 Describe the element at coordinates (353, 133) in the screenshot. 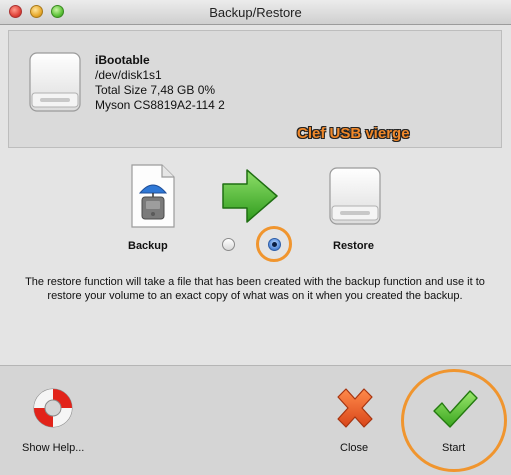

I see `usb-annotation-label: Clef USB vierge` at that location.